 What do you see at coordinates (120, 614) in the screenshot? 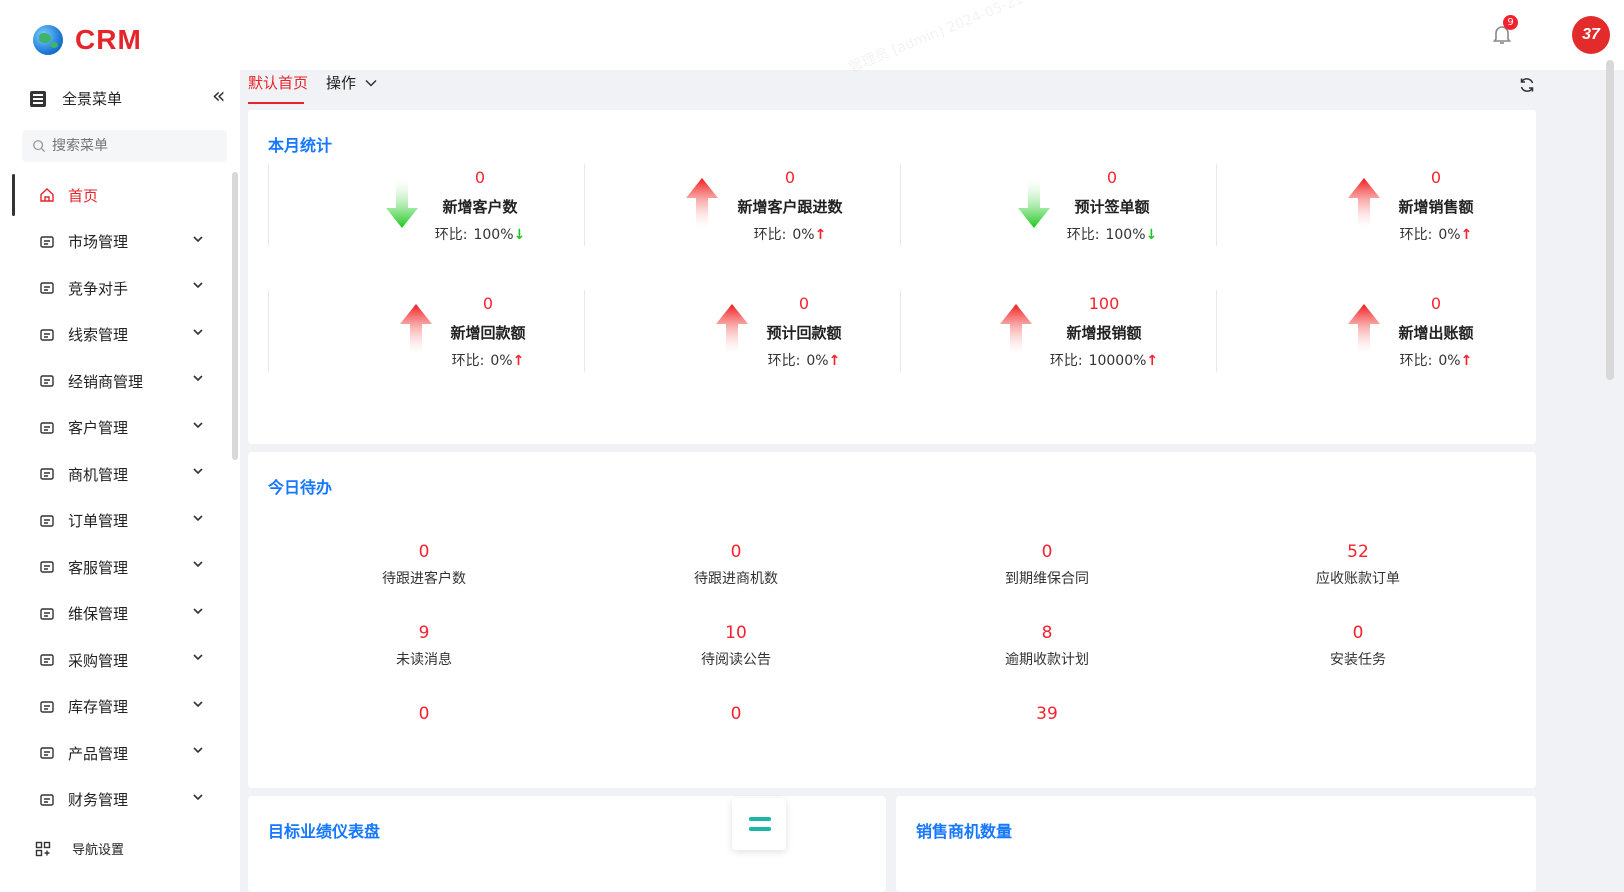
I see `sidebar-item: 维保管理` at bounding box center [120, 614].